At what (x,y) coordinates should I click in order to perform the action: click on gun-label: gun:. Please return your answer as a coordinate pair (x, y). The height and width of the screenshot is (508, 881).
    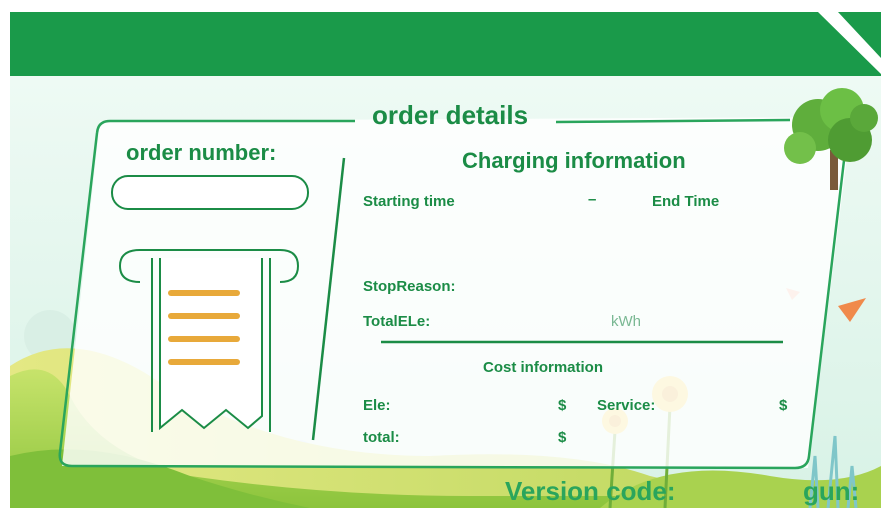
    Looking at the image, I should click on (831, 491).